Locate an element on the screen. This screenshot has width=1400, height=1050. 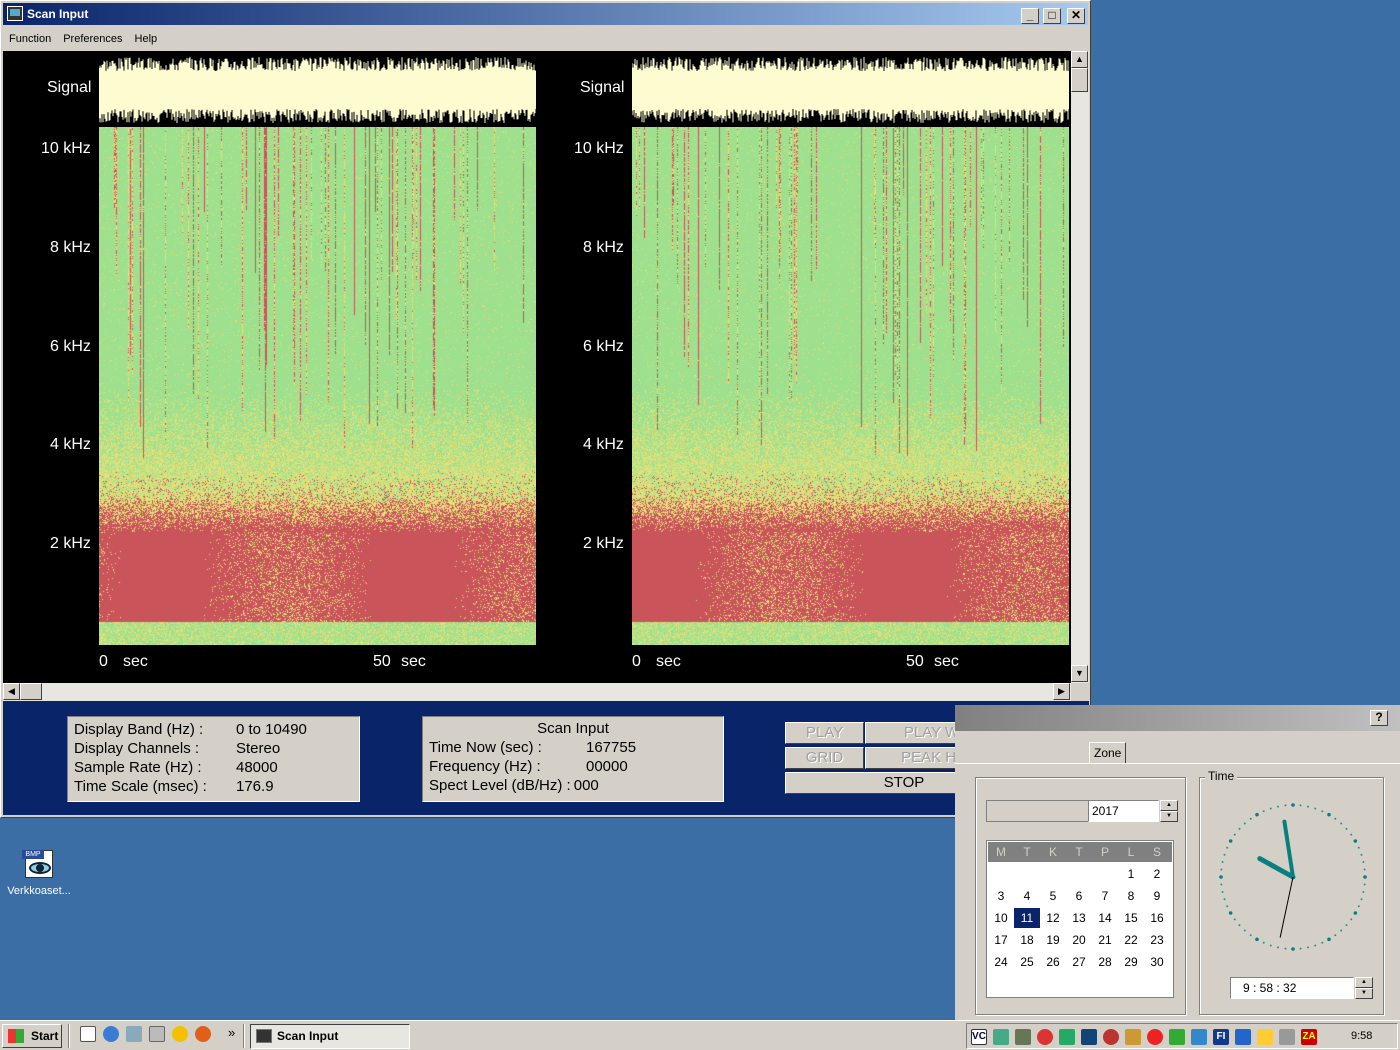
calendar-day: 23 is located at coordinates (1157, 940).